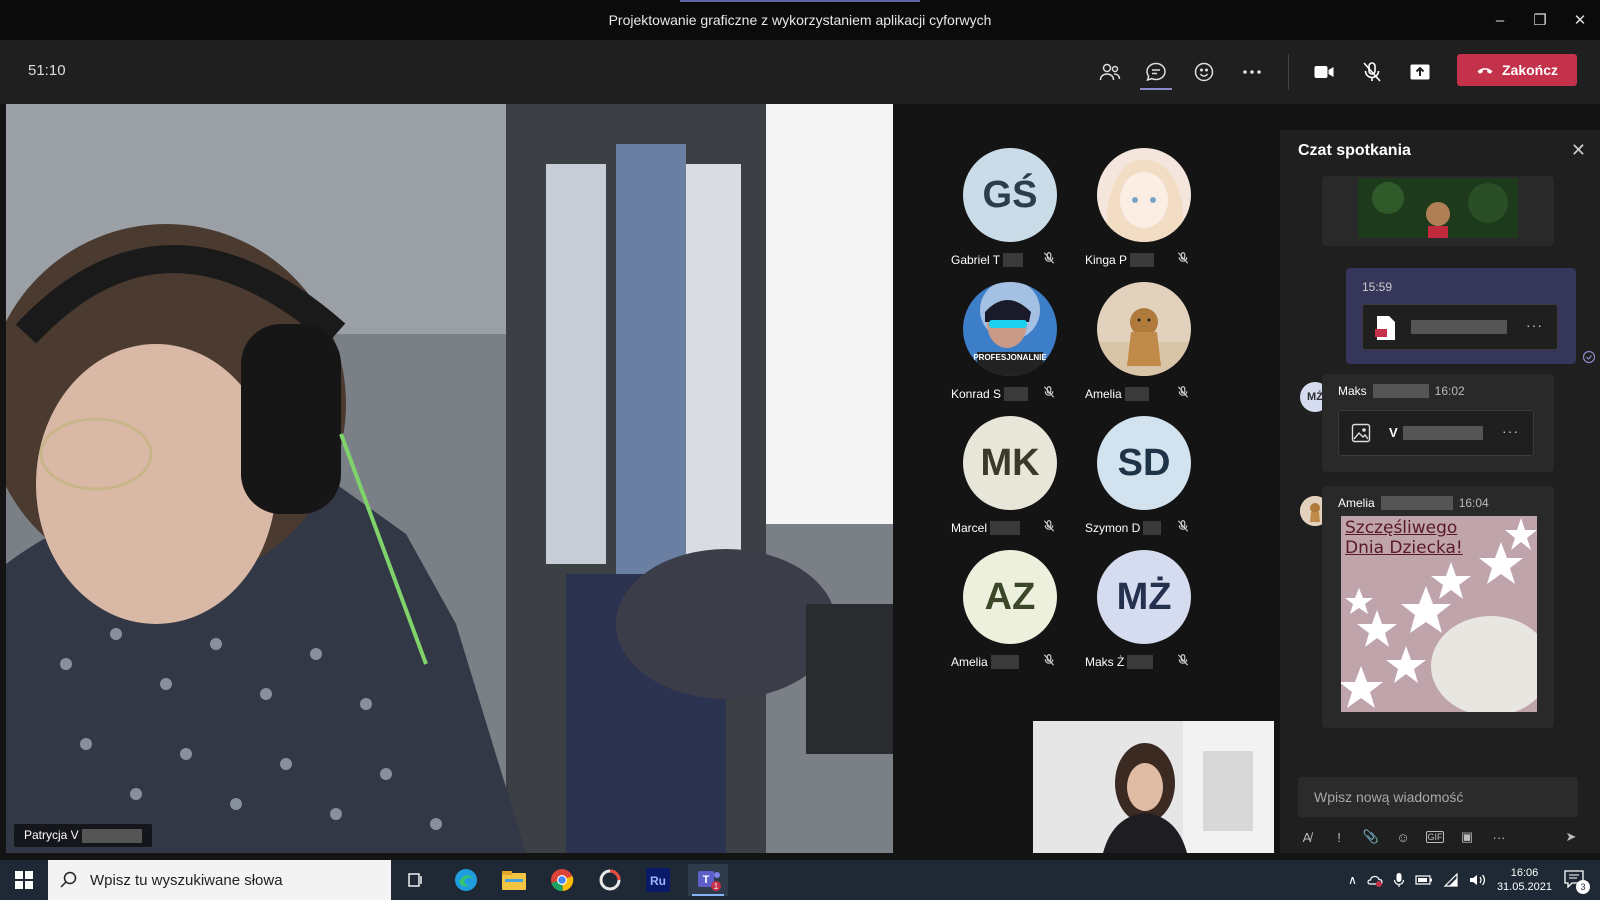 This screenshot has width=1600, height=900. Describe the element at coordinates (1375, 880) in the screenshot. I see `onedrive-icon` at that location.